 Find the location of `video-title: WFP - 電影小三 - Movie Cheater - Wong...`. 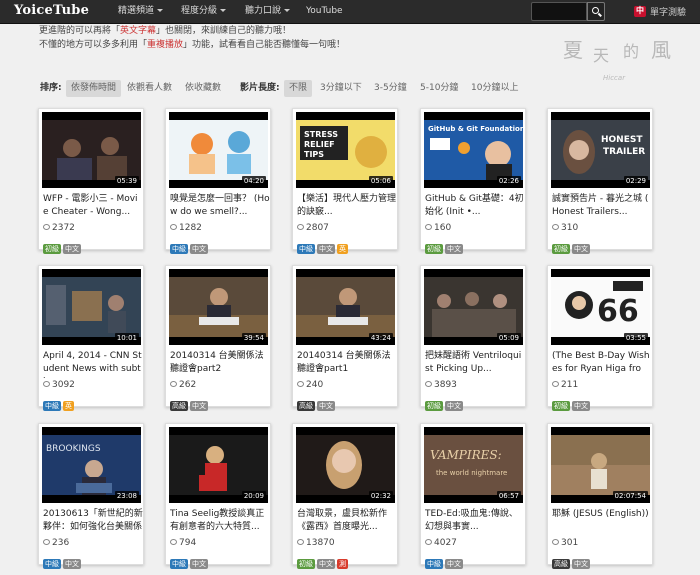

video-title: WFP - 電影小三 - Movie Cheater - Wong... is located at coordinates (93, 207).